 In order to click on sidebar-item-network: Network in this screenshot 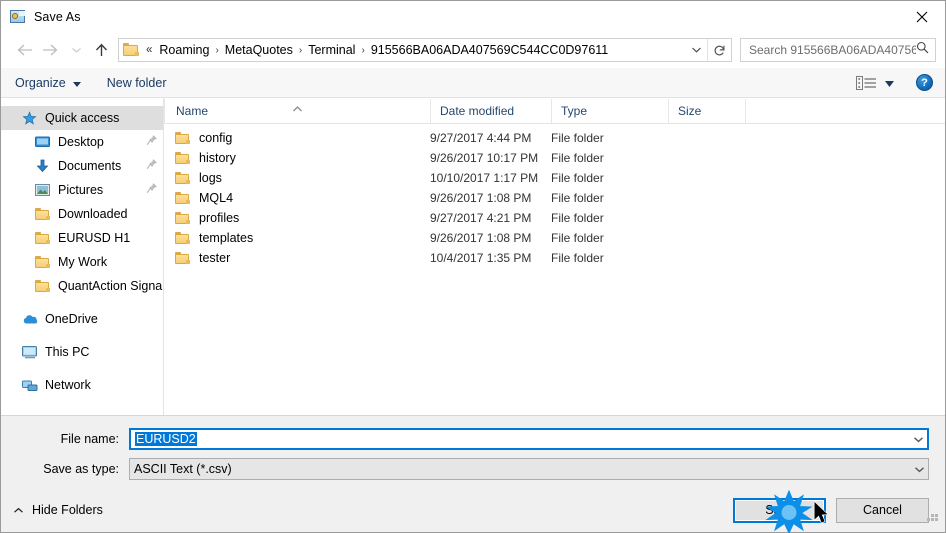, I will do `click(82, 385)`.